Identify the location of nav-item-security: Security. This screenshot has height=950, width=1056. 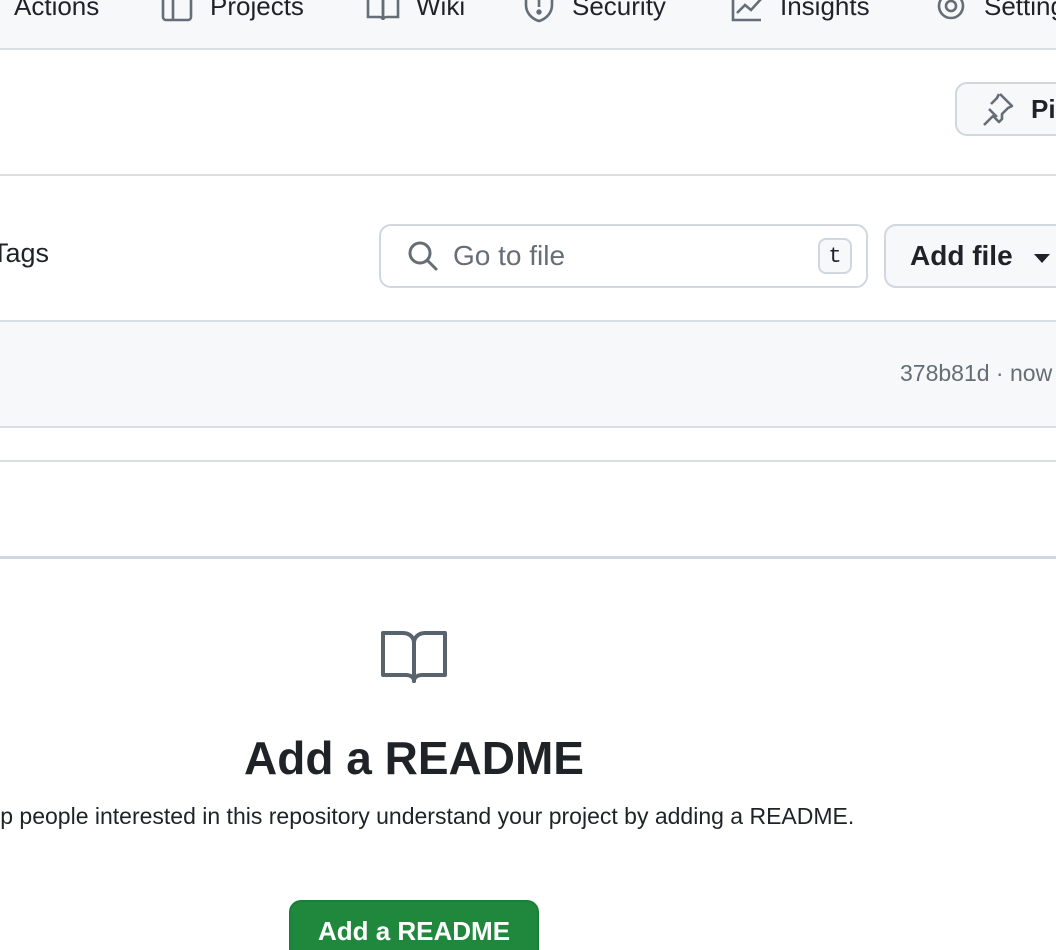
(594, 13).